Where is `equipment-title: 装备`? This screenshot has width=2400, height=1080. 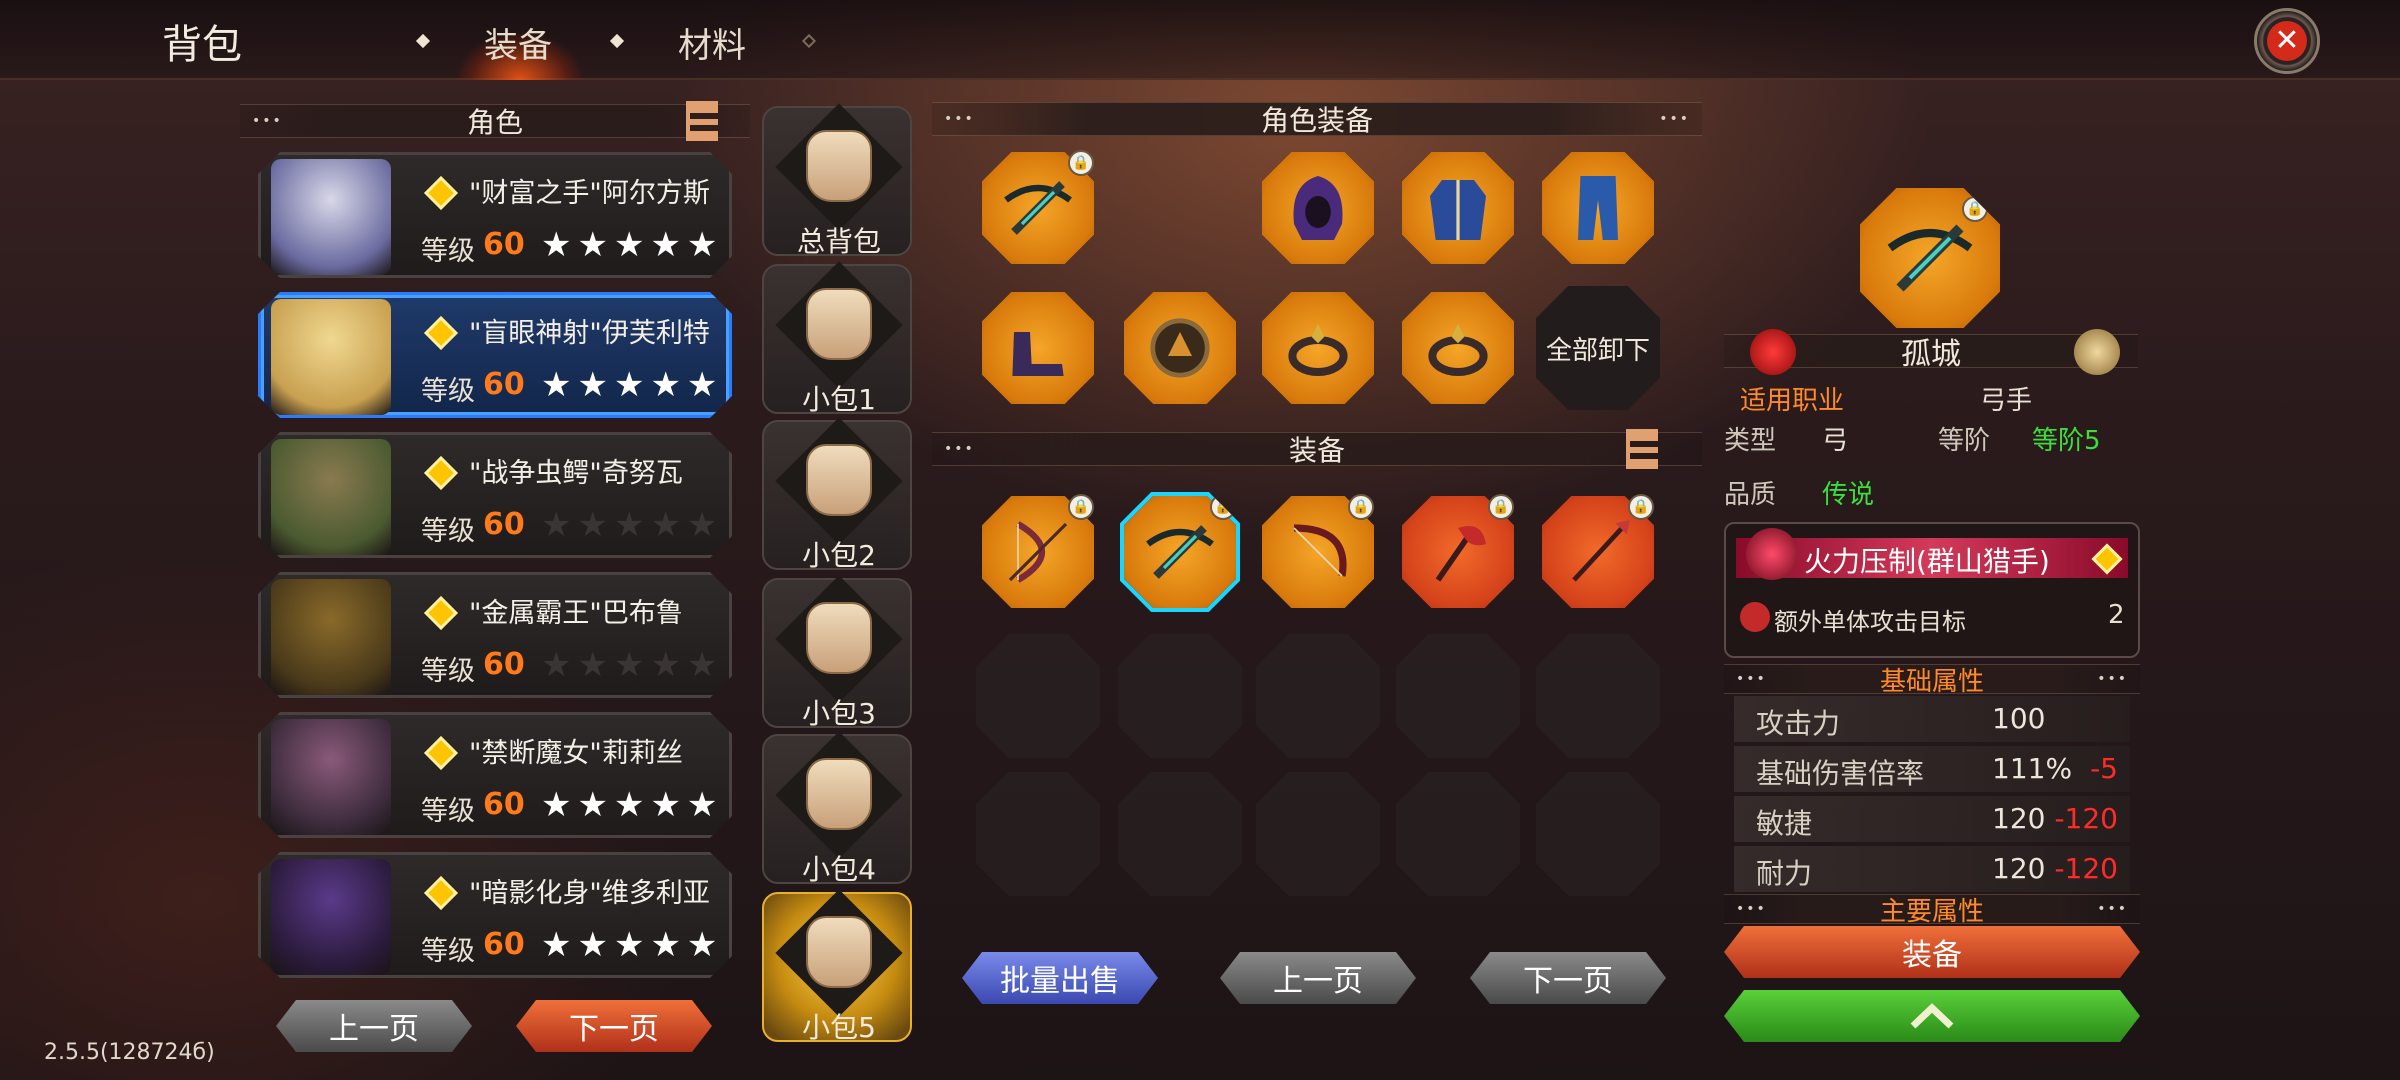
equipment-title: 装备 is located at coordinates (1316, 450).